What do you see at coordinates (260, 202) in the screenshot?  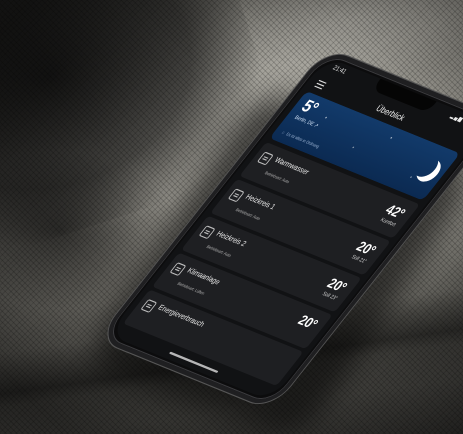 I see `row-title: Heizkreis 1` at bounding box center [260, 202].